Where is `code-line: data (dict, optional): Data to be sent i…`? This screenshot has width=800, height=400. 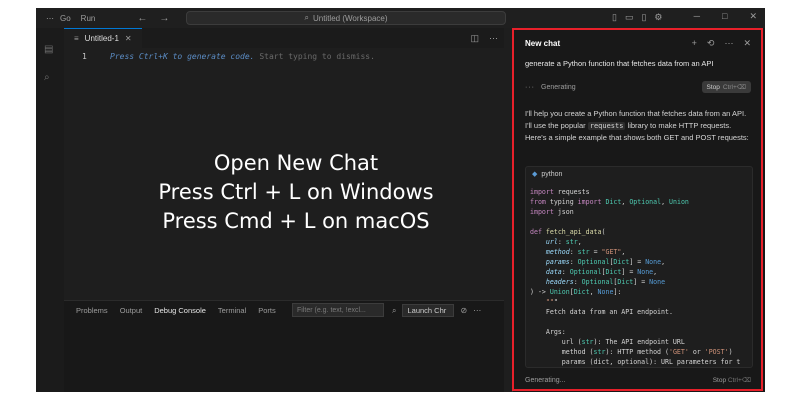
code-line: data (dict, optional): Data to be sent i… is located at coordinates (635, 367).